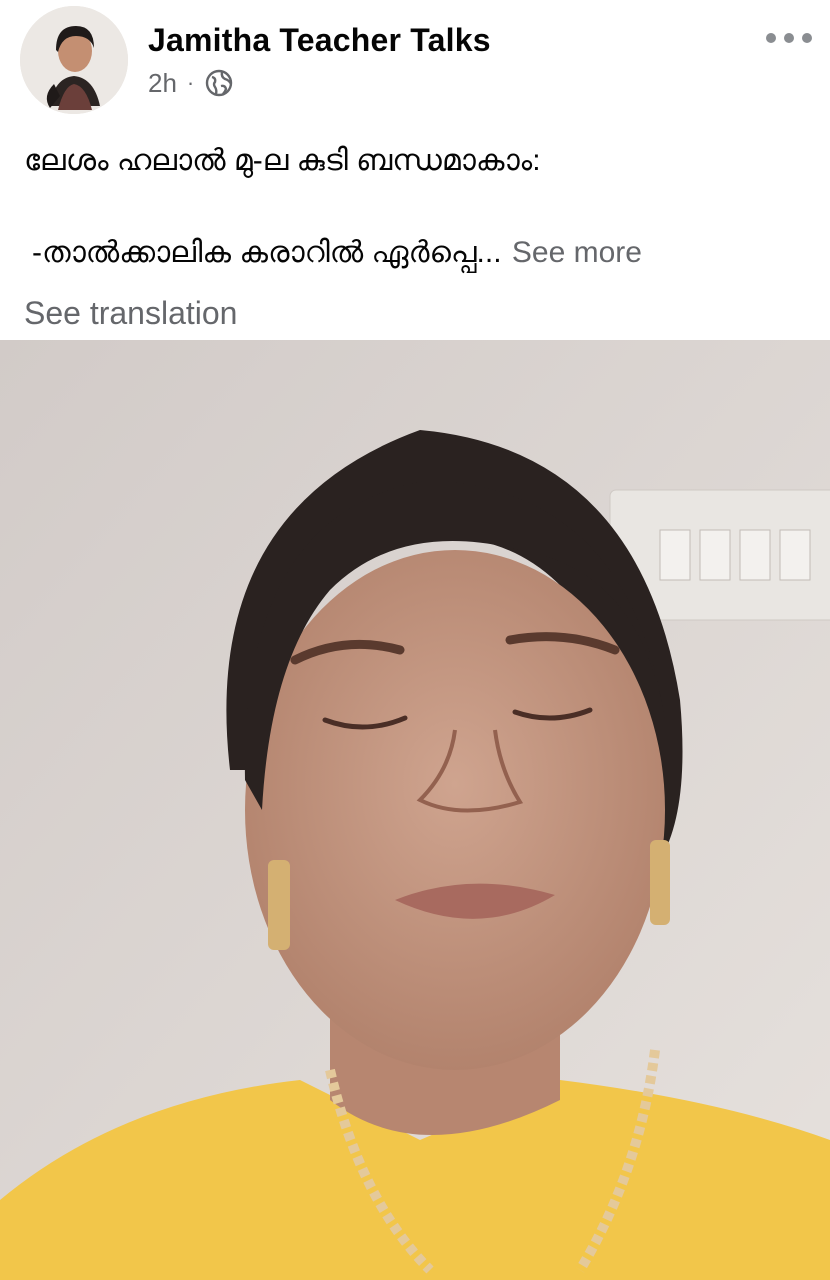 This screenshot has height=1280, width=830. Describe the element at coordinates (130, 313) in the screenshot. I see `see-translation-link: See translation` at that location.